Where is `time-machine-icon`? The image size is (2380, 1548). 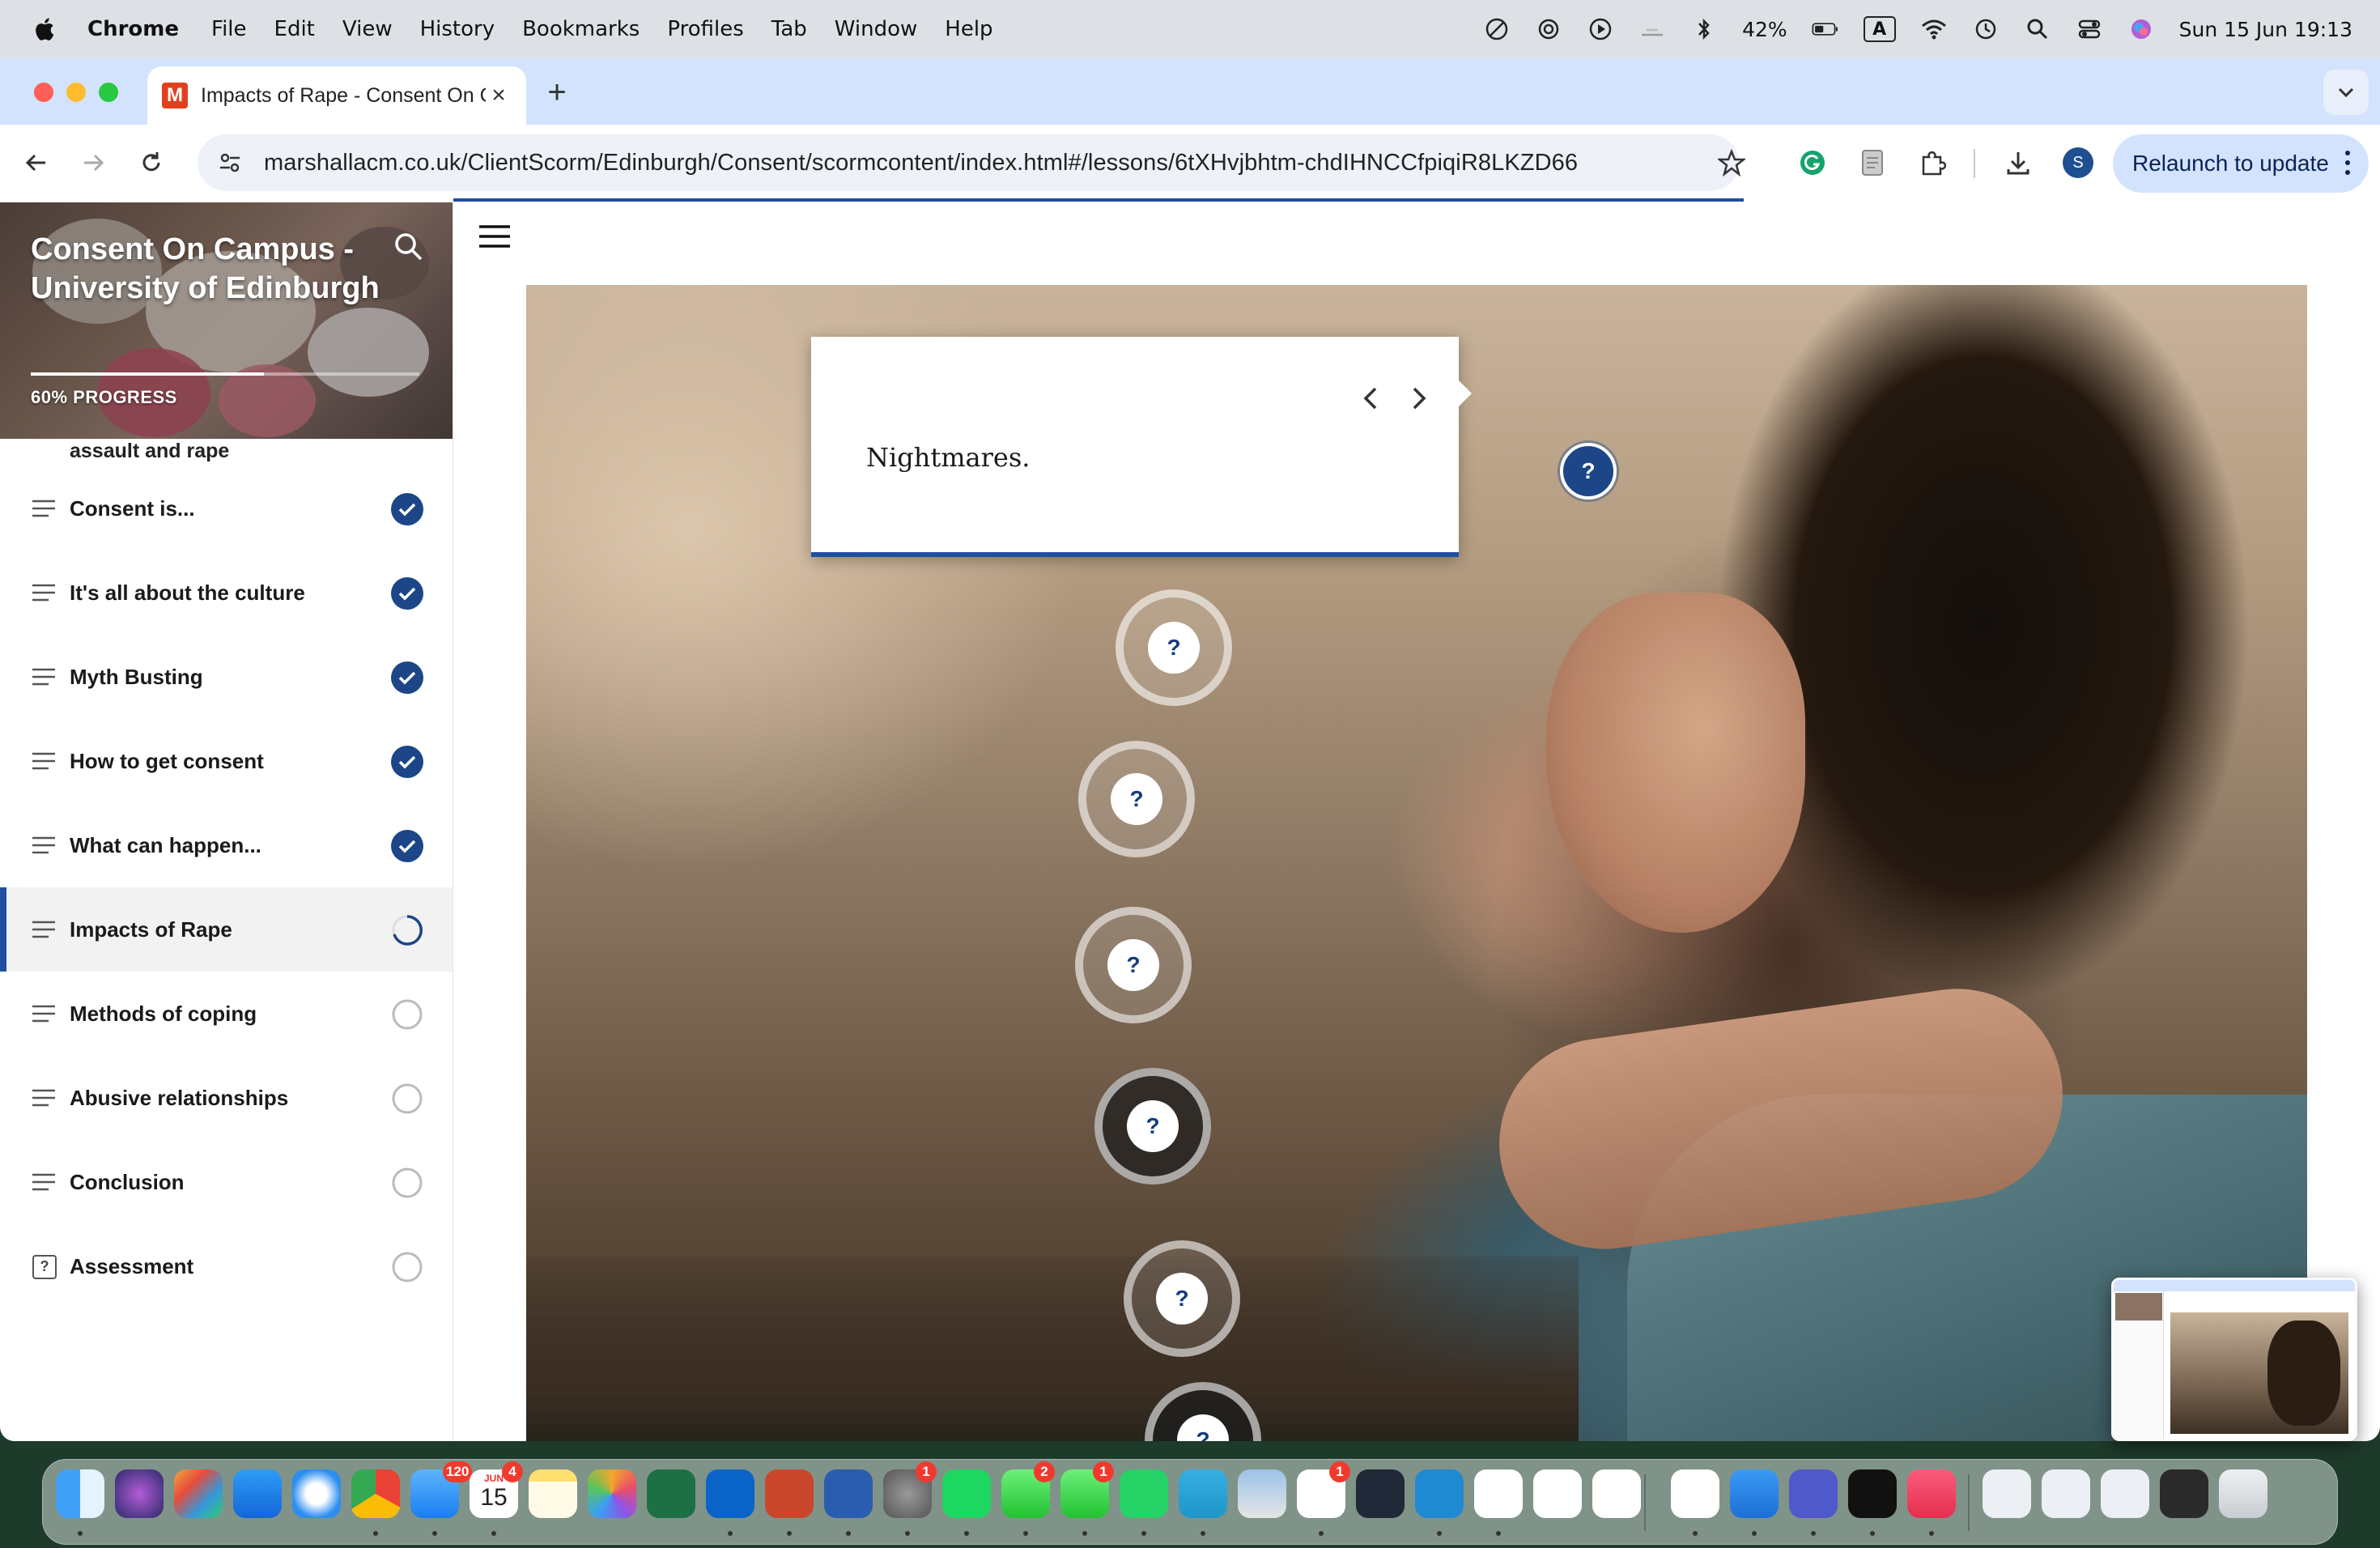 time-machine-icon is located at coordinates (1986, 29).